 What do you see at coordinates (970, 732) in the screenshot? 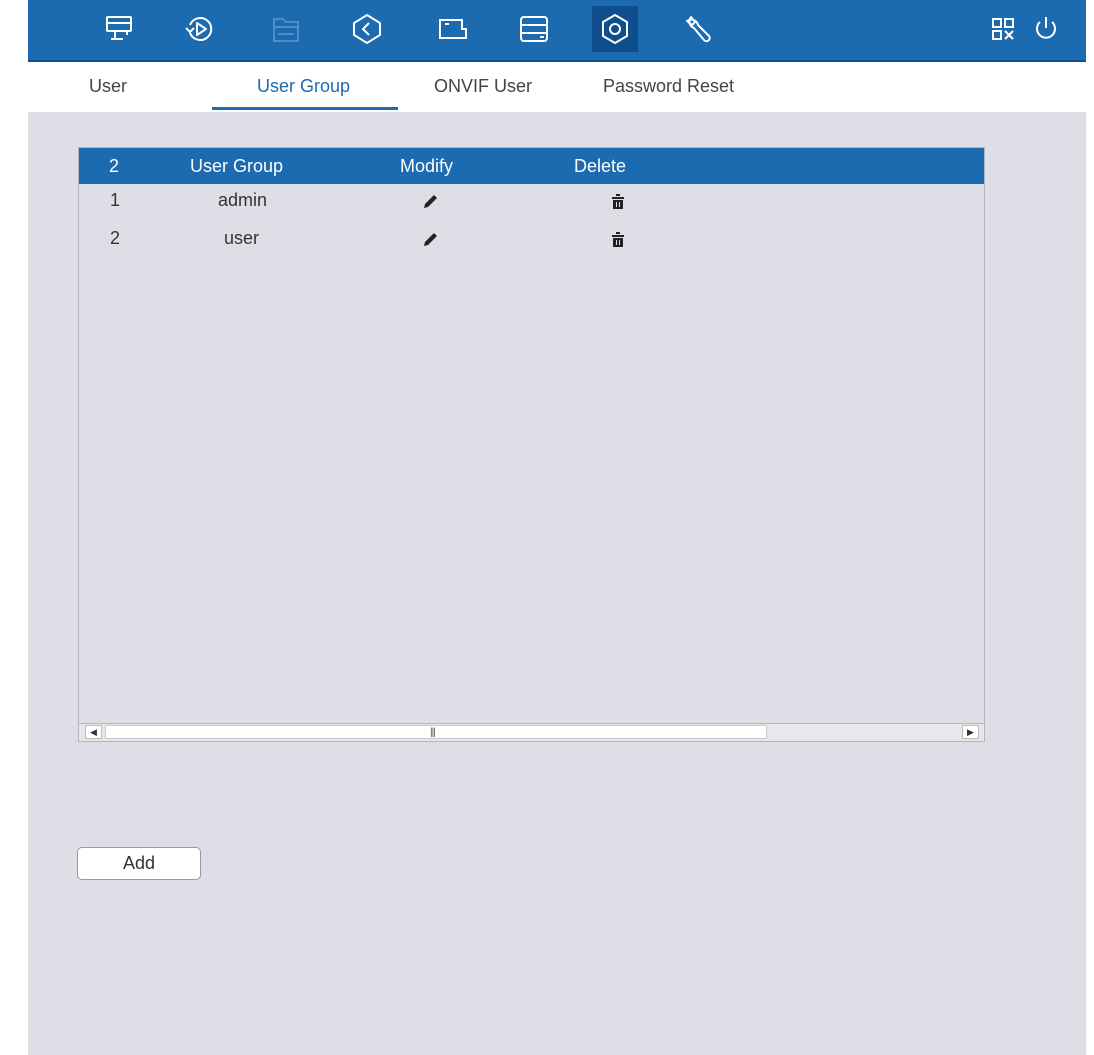
I see `scroll-right-arrow-icon: ▶` at bounding box center [970, 732].